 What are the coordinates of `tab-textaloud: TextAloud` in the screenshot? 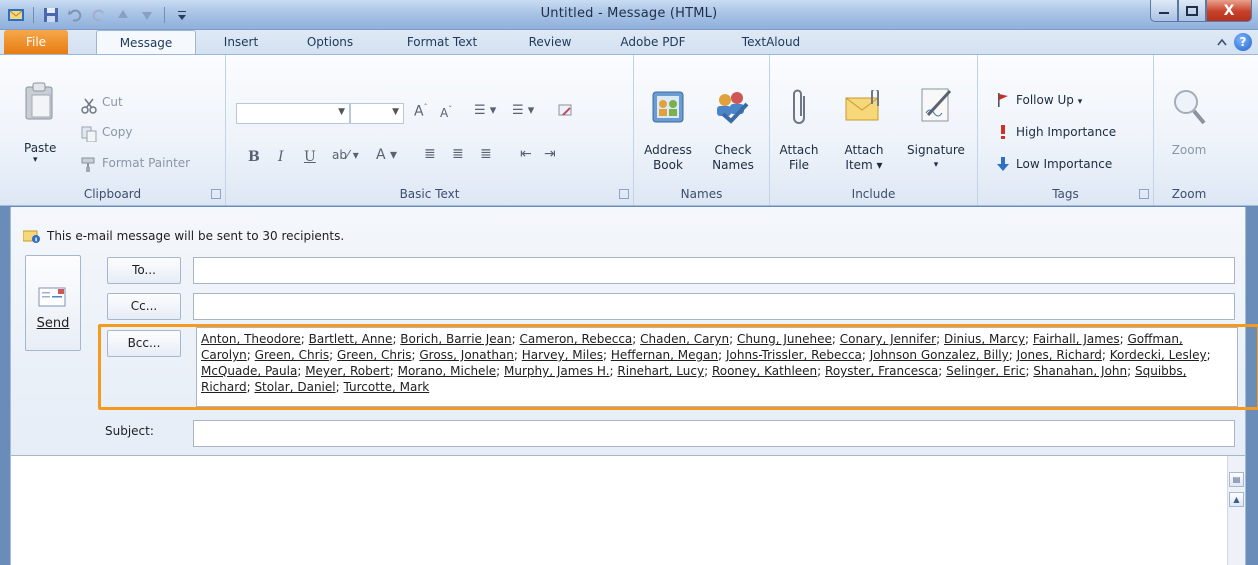 It's located at (771, 42).